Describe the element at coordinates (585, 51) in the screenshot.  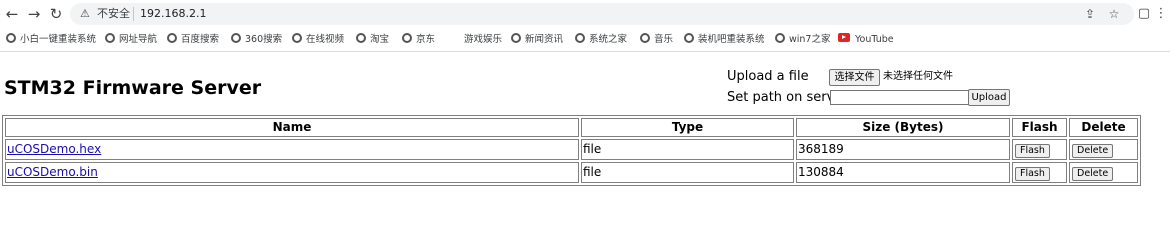
I see `chrome-divider` at that location.